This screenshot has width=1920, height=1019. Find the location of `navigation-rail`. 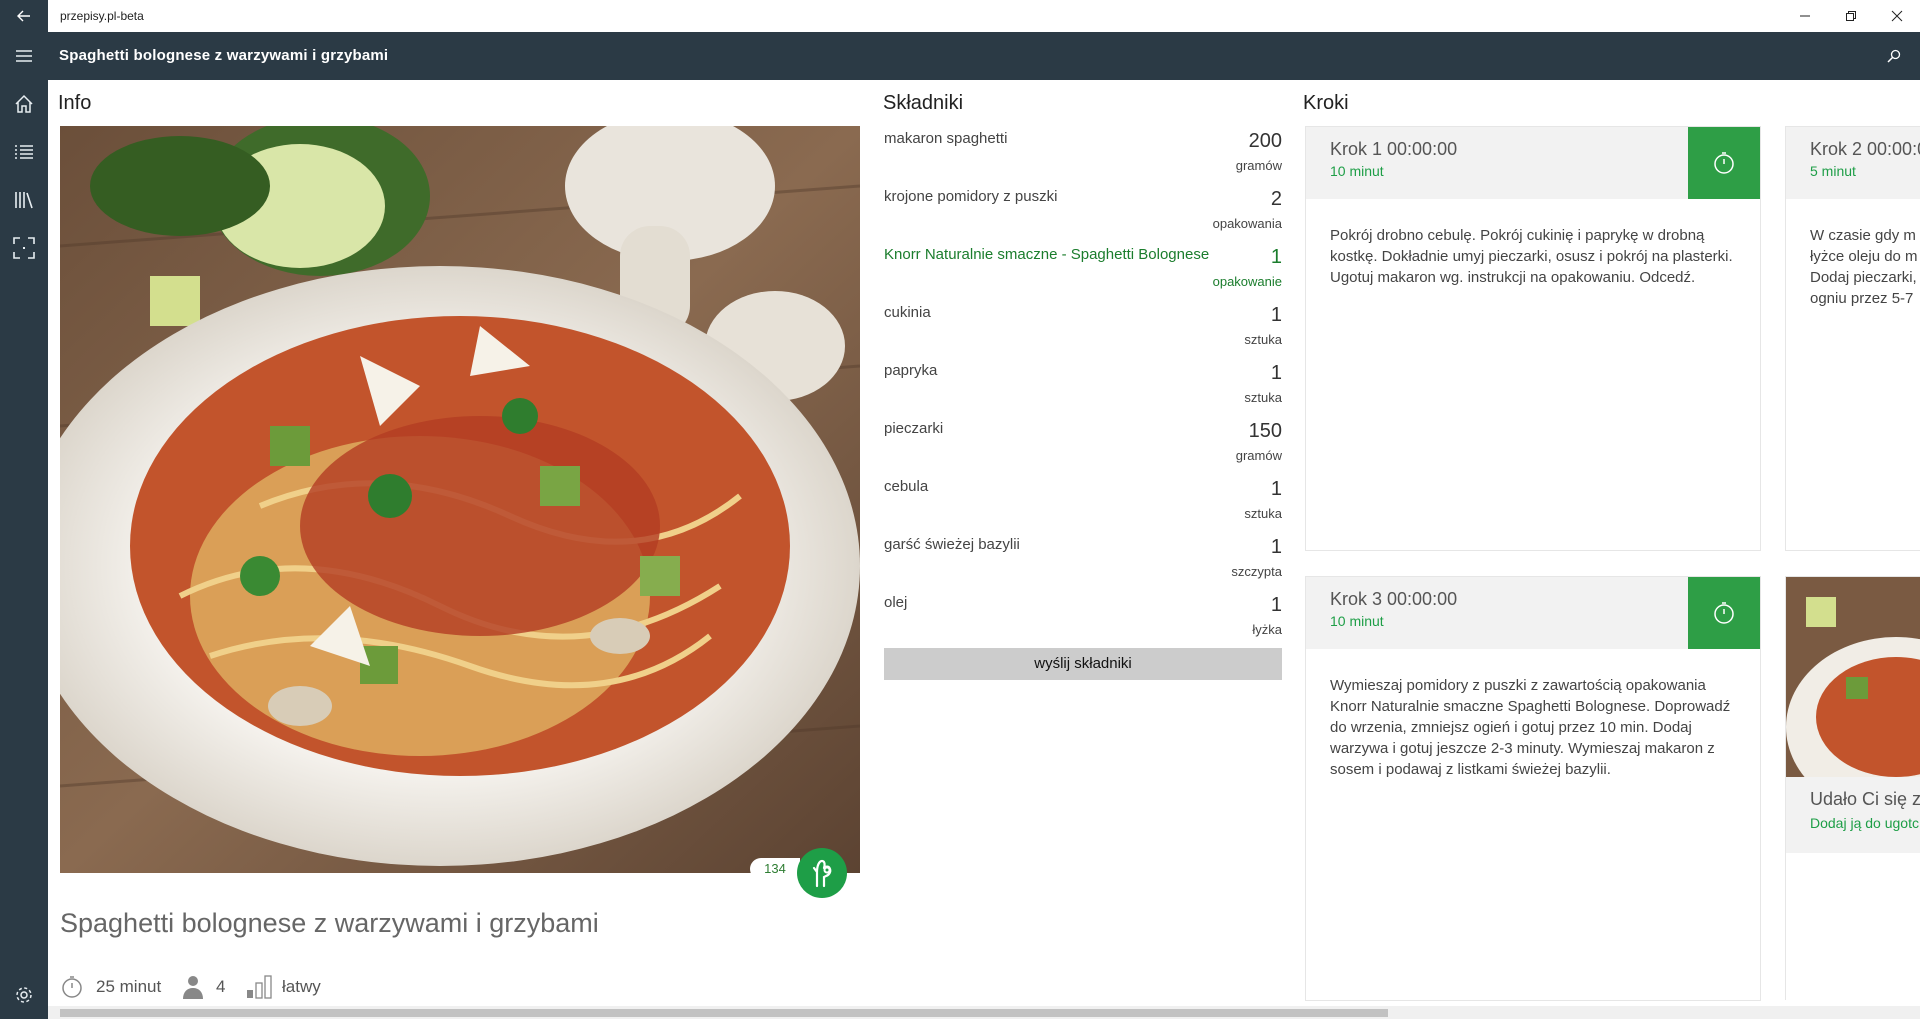

navigation-rail is located at coordinates (24, 525).